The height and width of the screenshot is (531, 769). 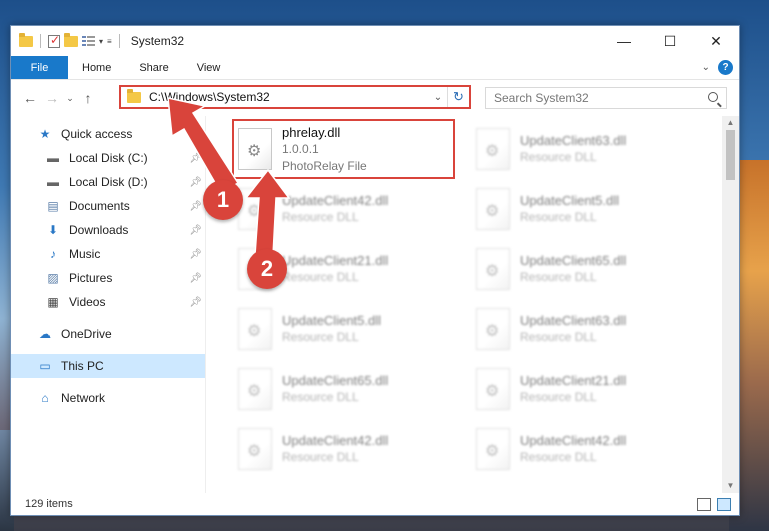 I want to click on close-button: ✕, so click(x=716, y=41).